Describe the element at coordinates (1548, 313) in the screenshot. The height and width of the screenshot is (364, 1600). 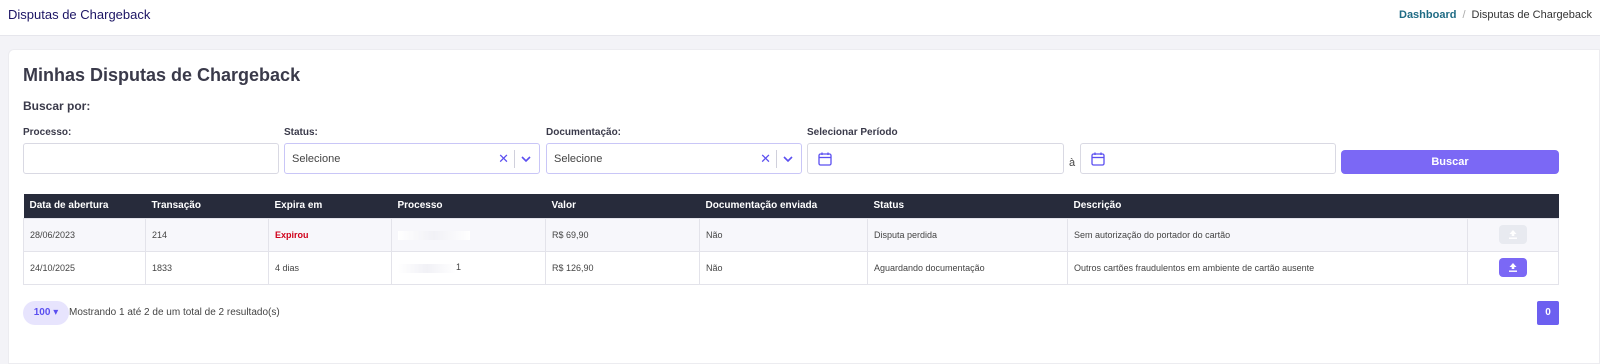
I see `page-number-button: 0` at that location.